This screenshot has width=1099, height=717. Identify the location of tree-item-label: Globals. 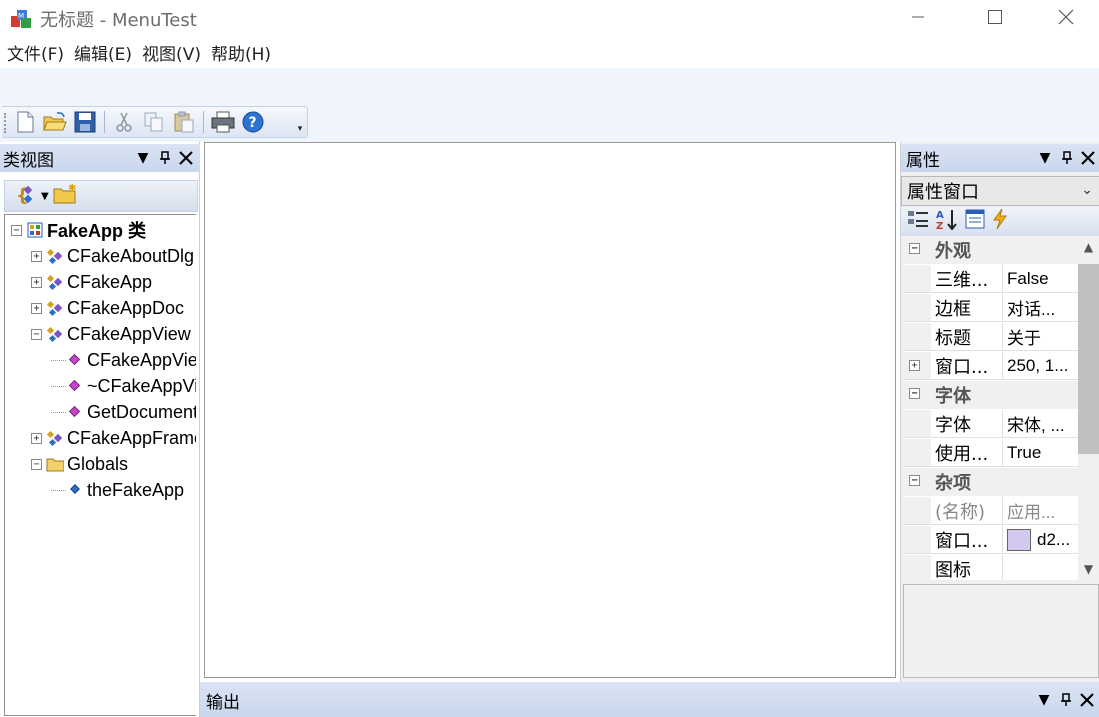
(98, 463).